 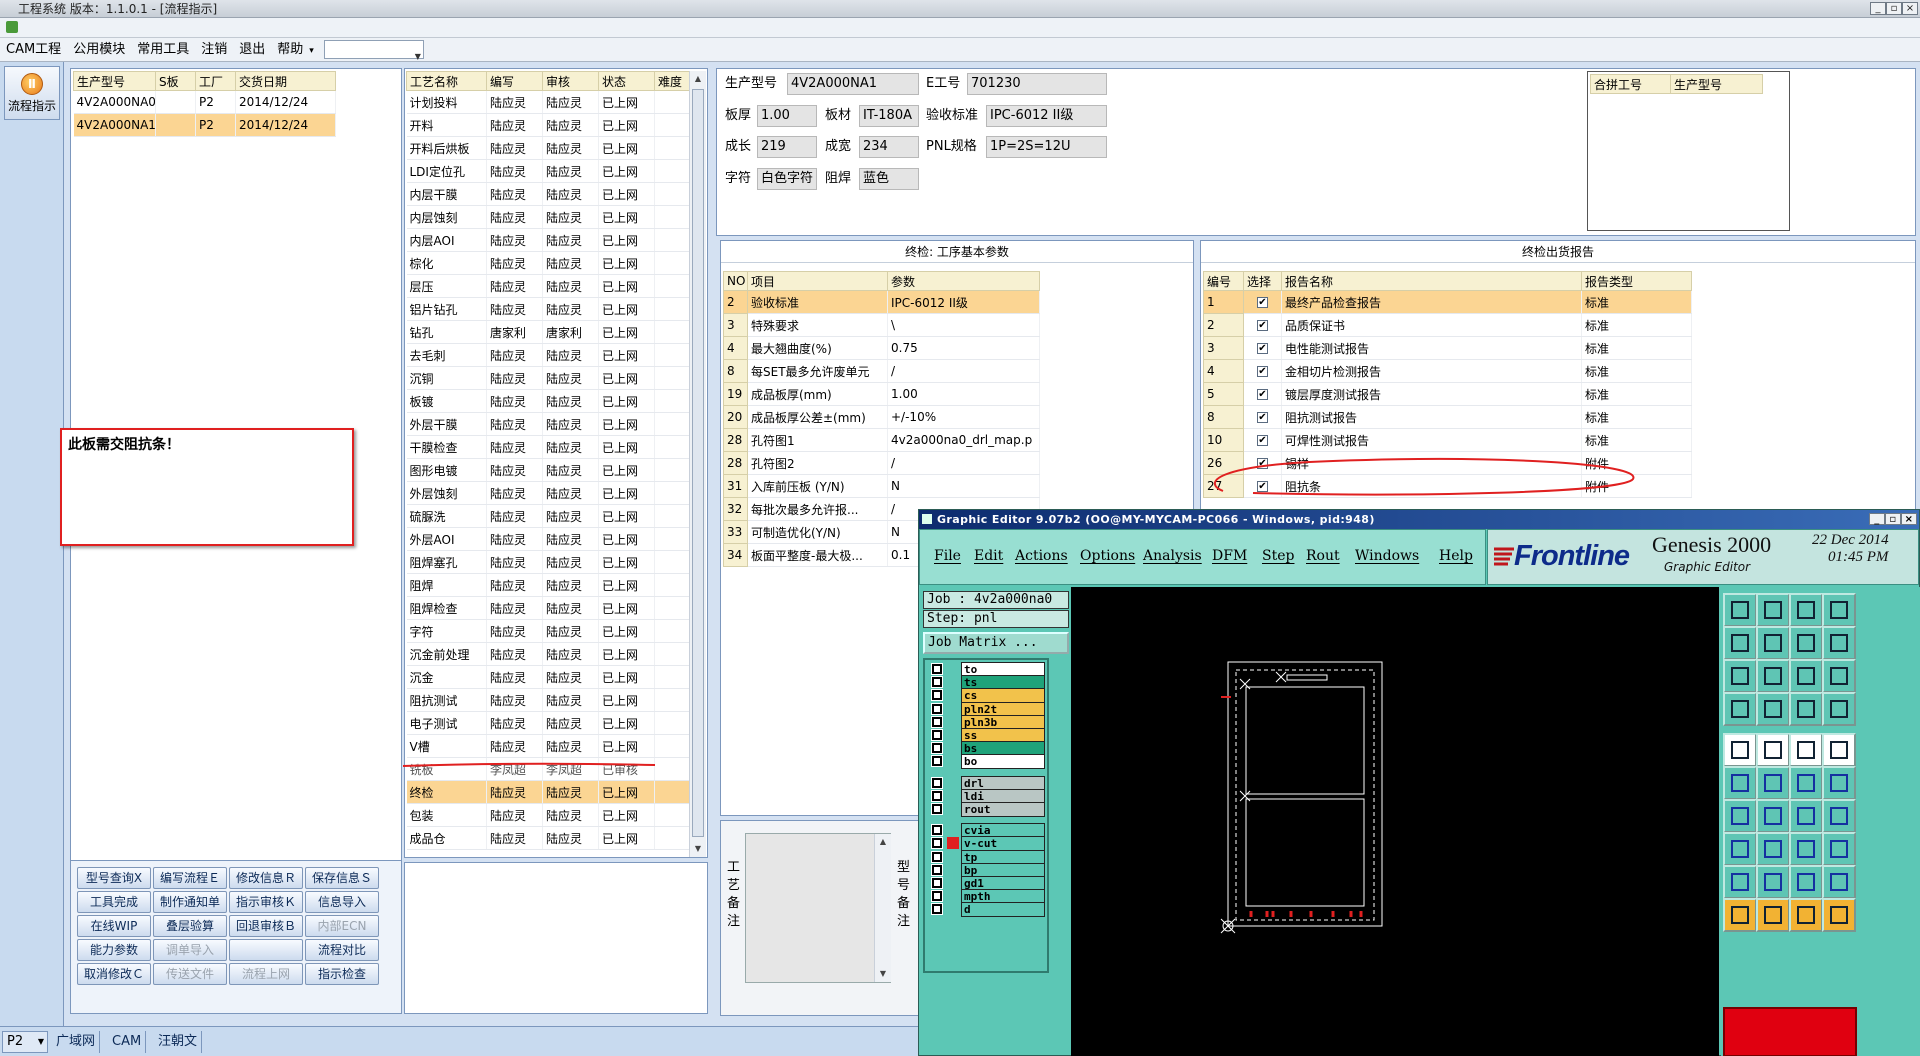 I want to click on col-status: 状态, so click(x=626, y=81).